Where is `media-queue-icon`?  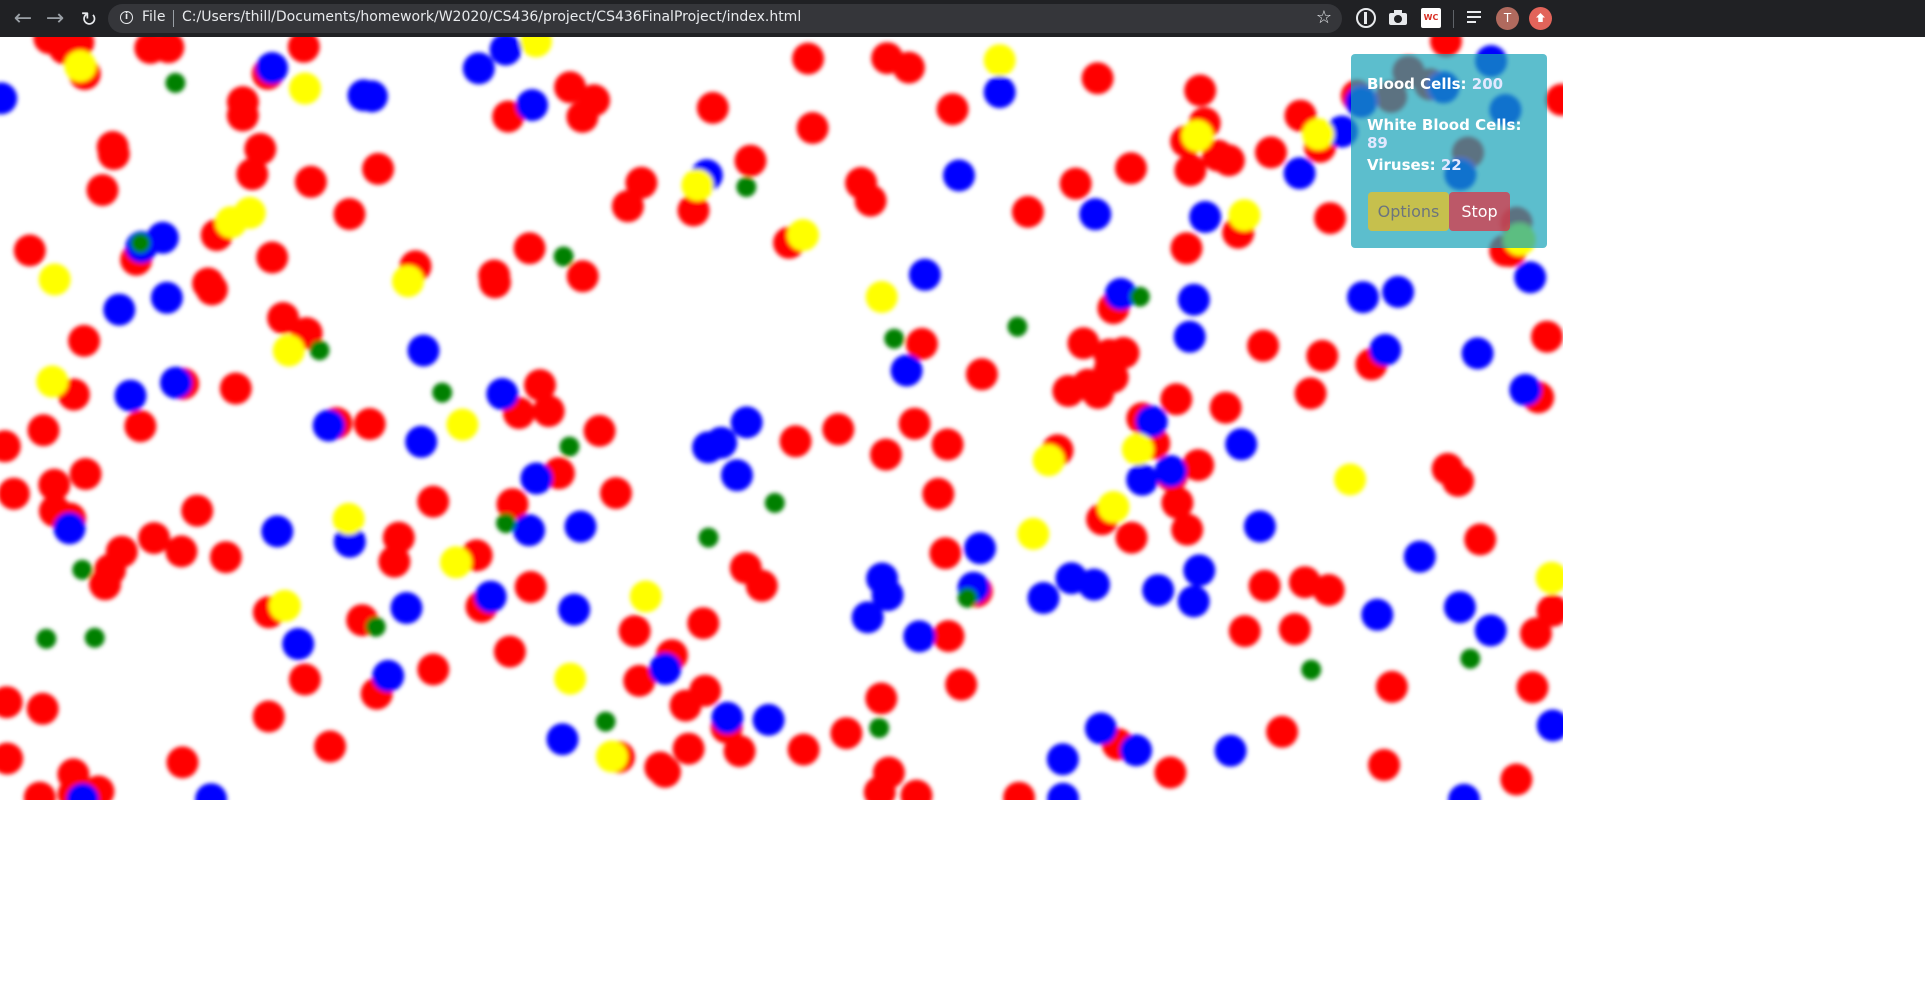 media-queue-icon is located at coordinates (1475, 18).